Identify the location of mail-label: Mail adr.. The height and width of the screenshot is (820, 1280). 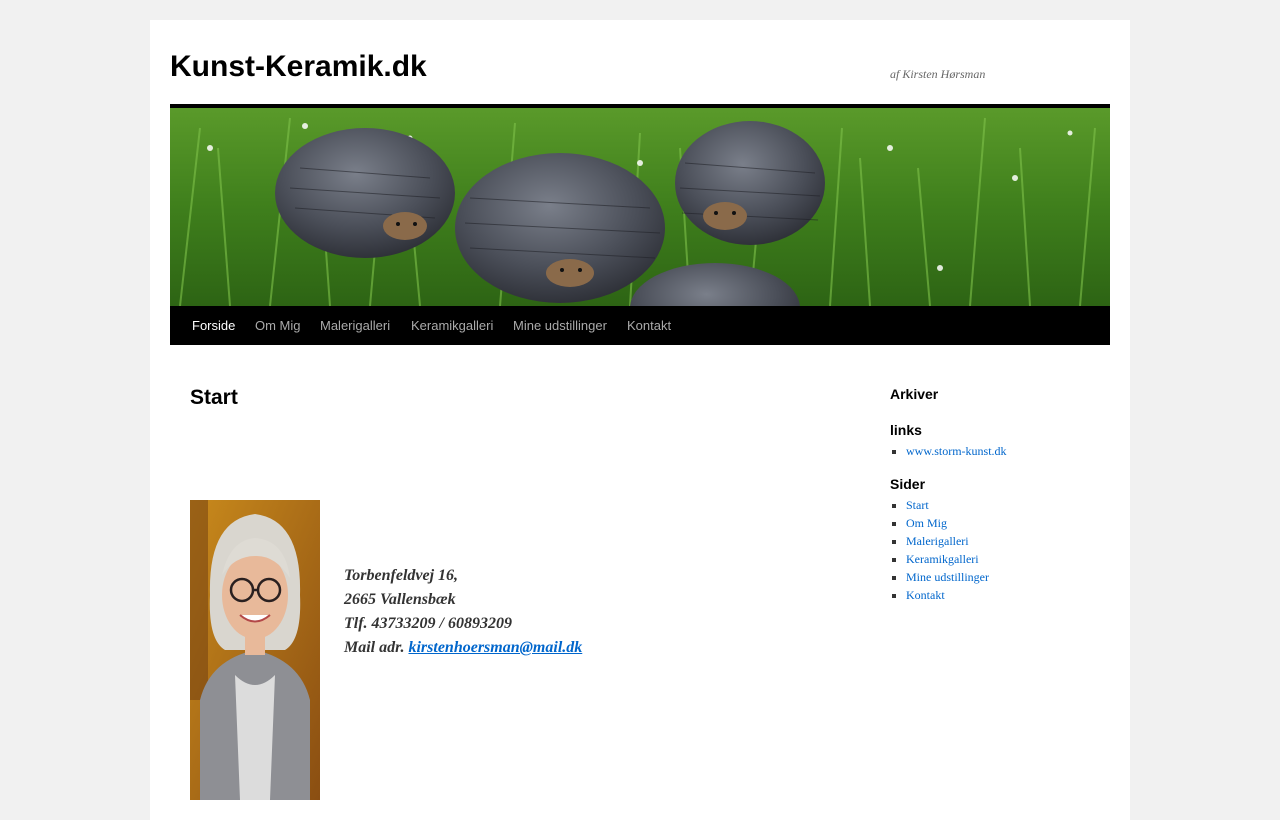
(376, 647).